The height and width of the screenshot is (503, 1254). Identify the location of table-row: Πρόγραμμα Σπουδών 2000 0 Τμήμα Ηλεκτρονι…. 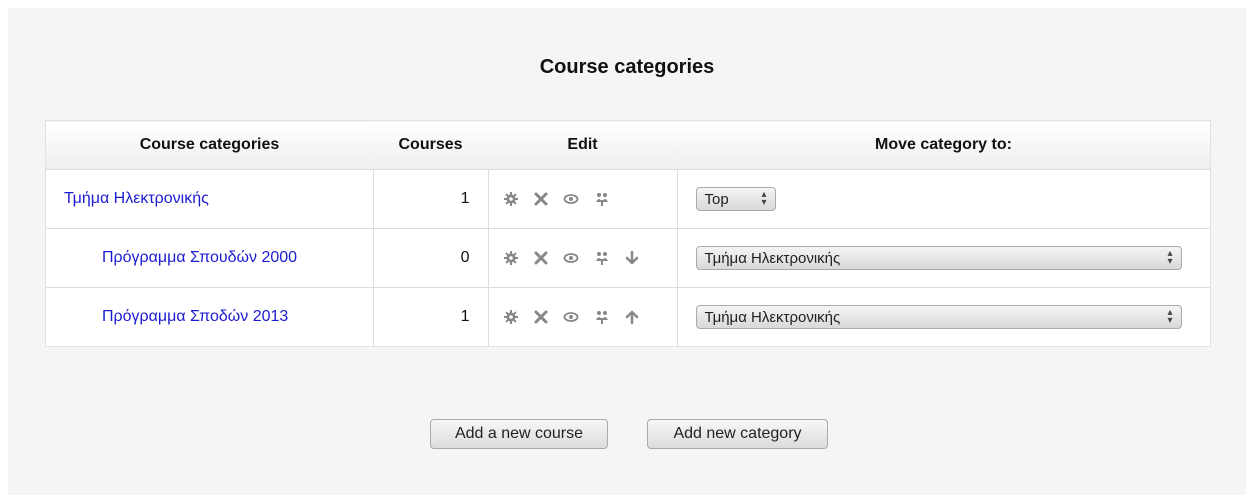
(628, 258).